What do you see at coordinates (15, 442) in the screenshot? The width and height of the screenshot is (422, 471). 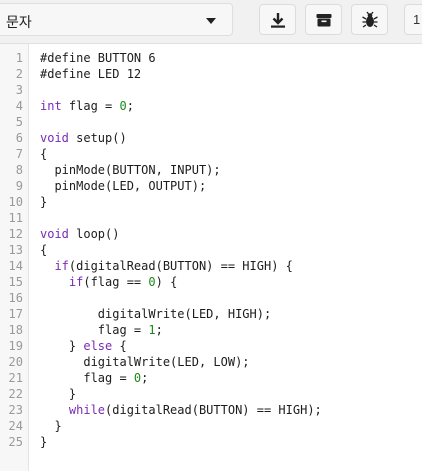 I see `line-number: 25` at bounding box center [15, 442].